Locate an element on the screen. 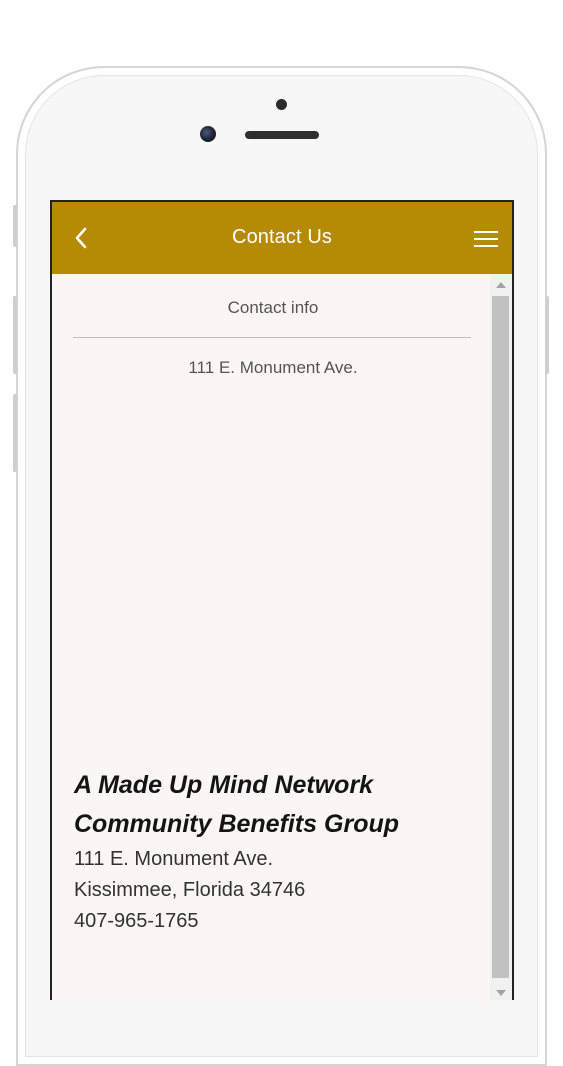 This screenshot has width=563, height=1066. street-address: 111 E. Monument Ave. is located at coordinates (174, 859).